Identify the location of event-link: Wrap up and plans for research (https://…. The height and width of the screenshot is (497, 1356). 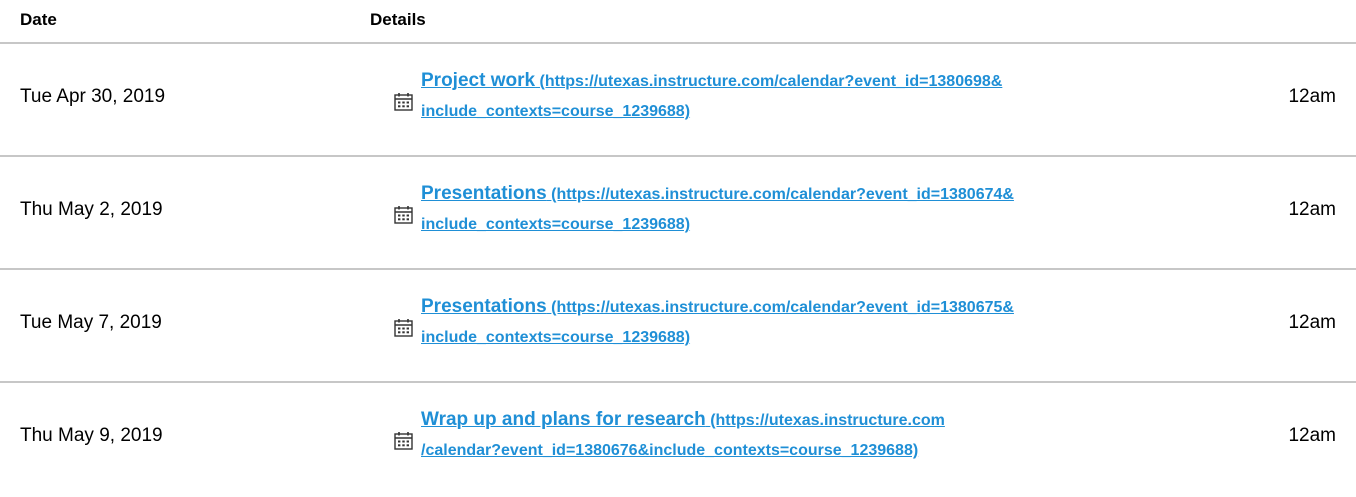
(781, 435).